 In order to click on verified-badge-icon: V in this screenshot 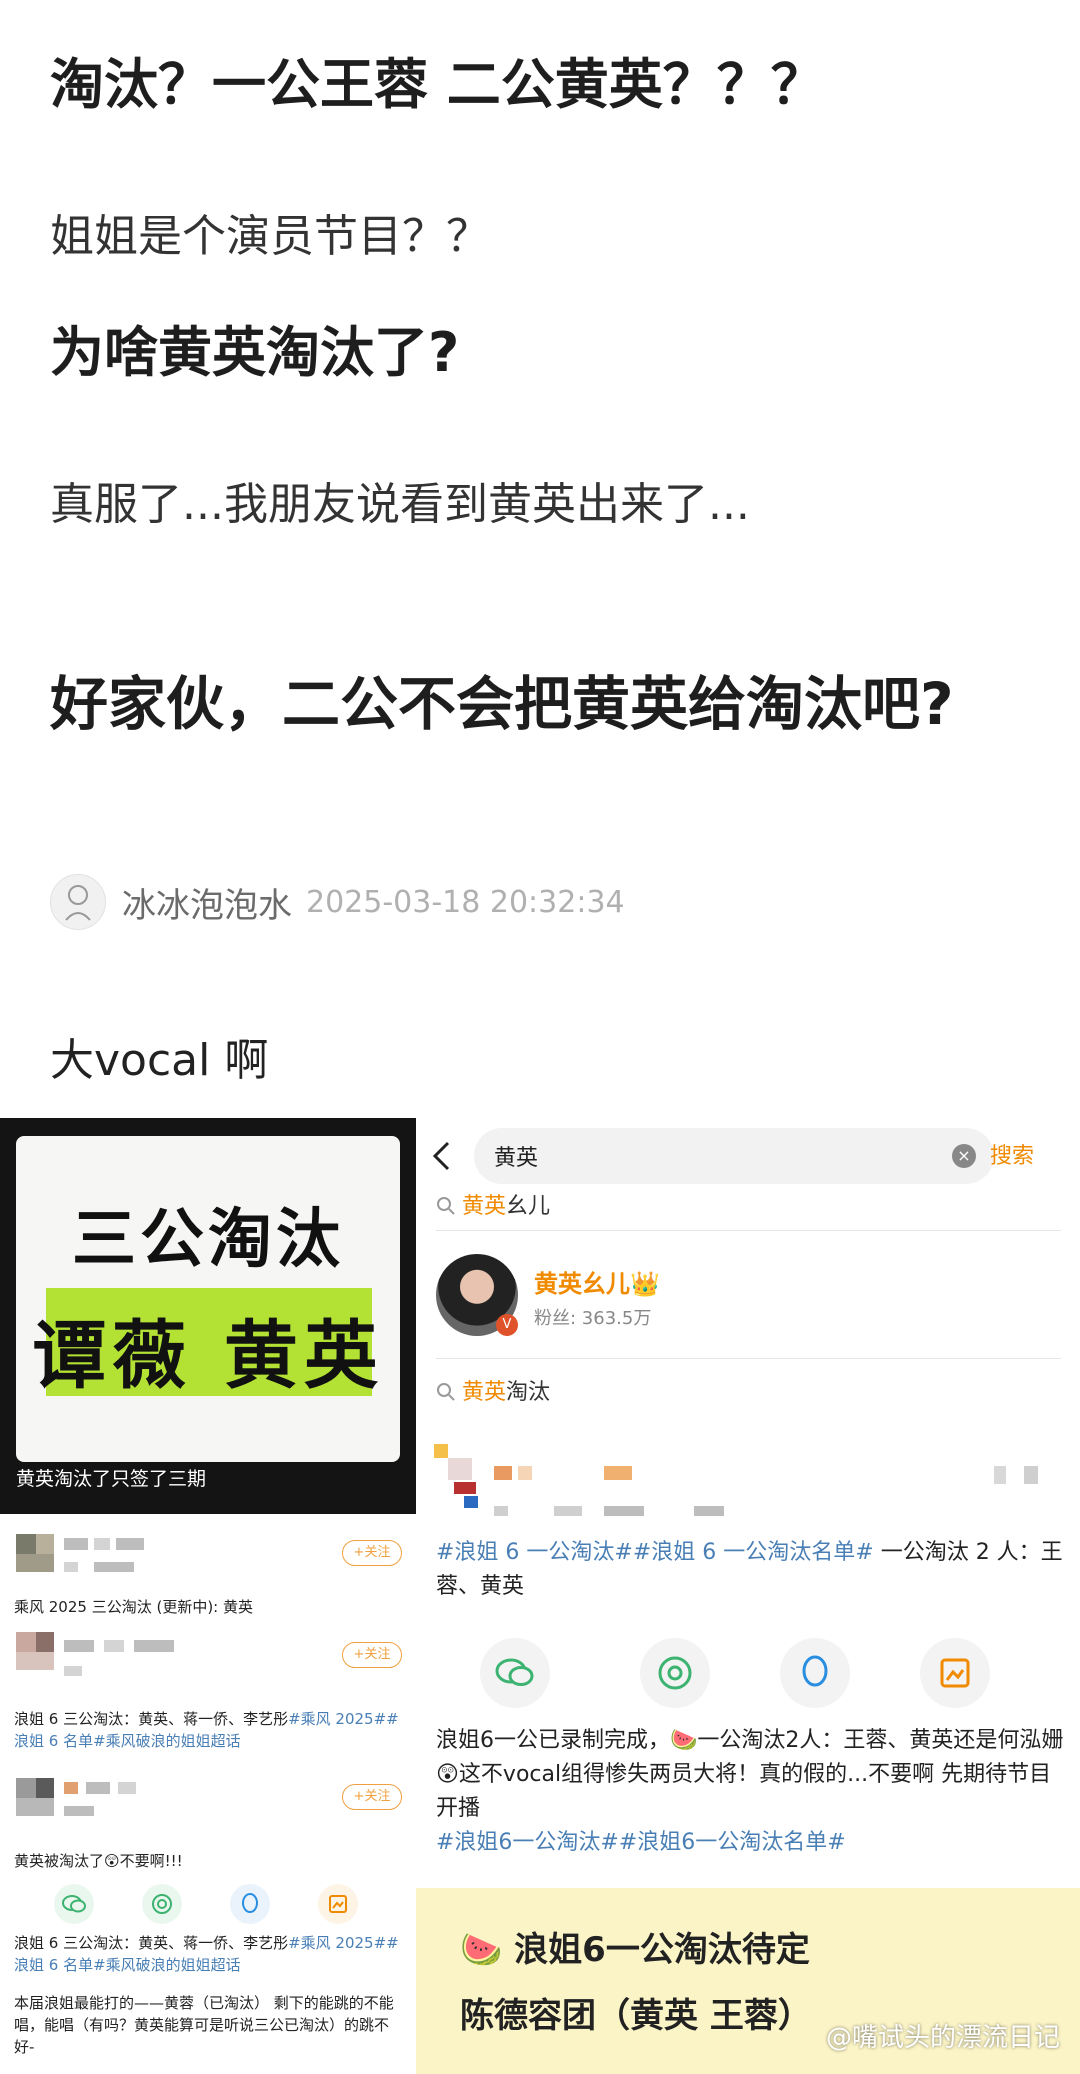, I will do `click(507, 1325)`.